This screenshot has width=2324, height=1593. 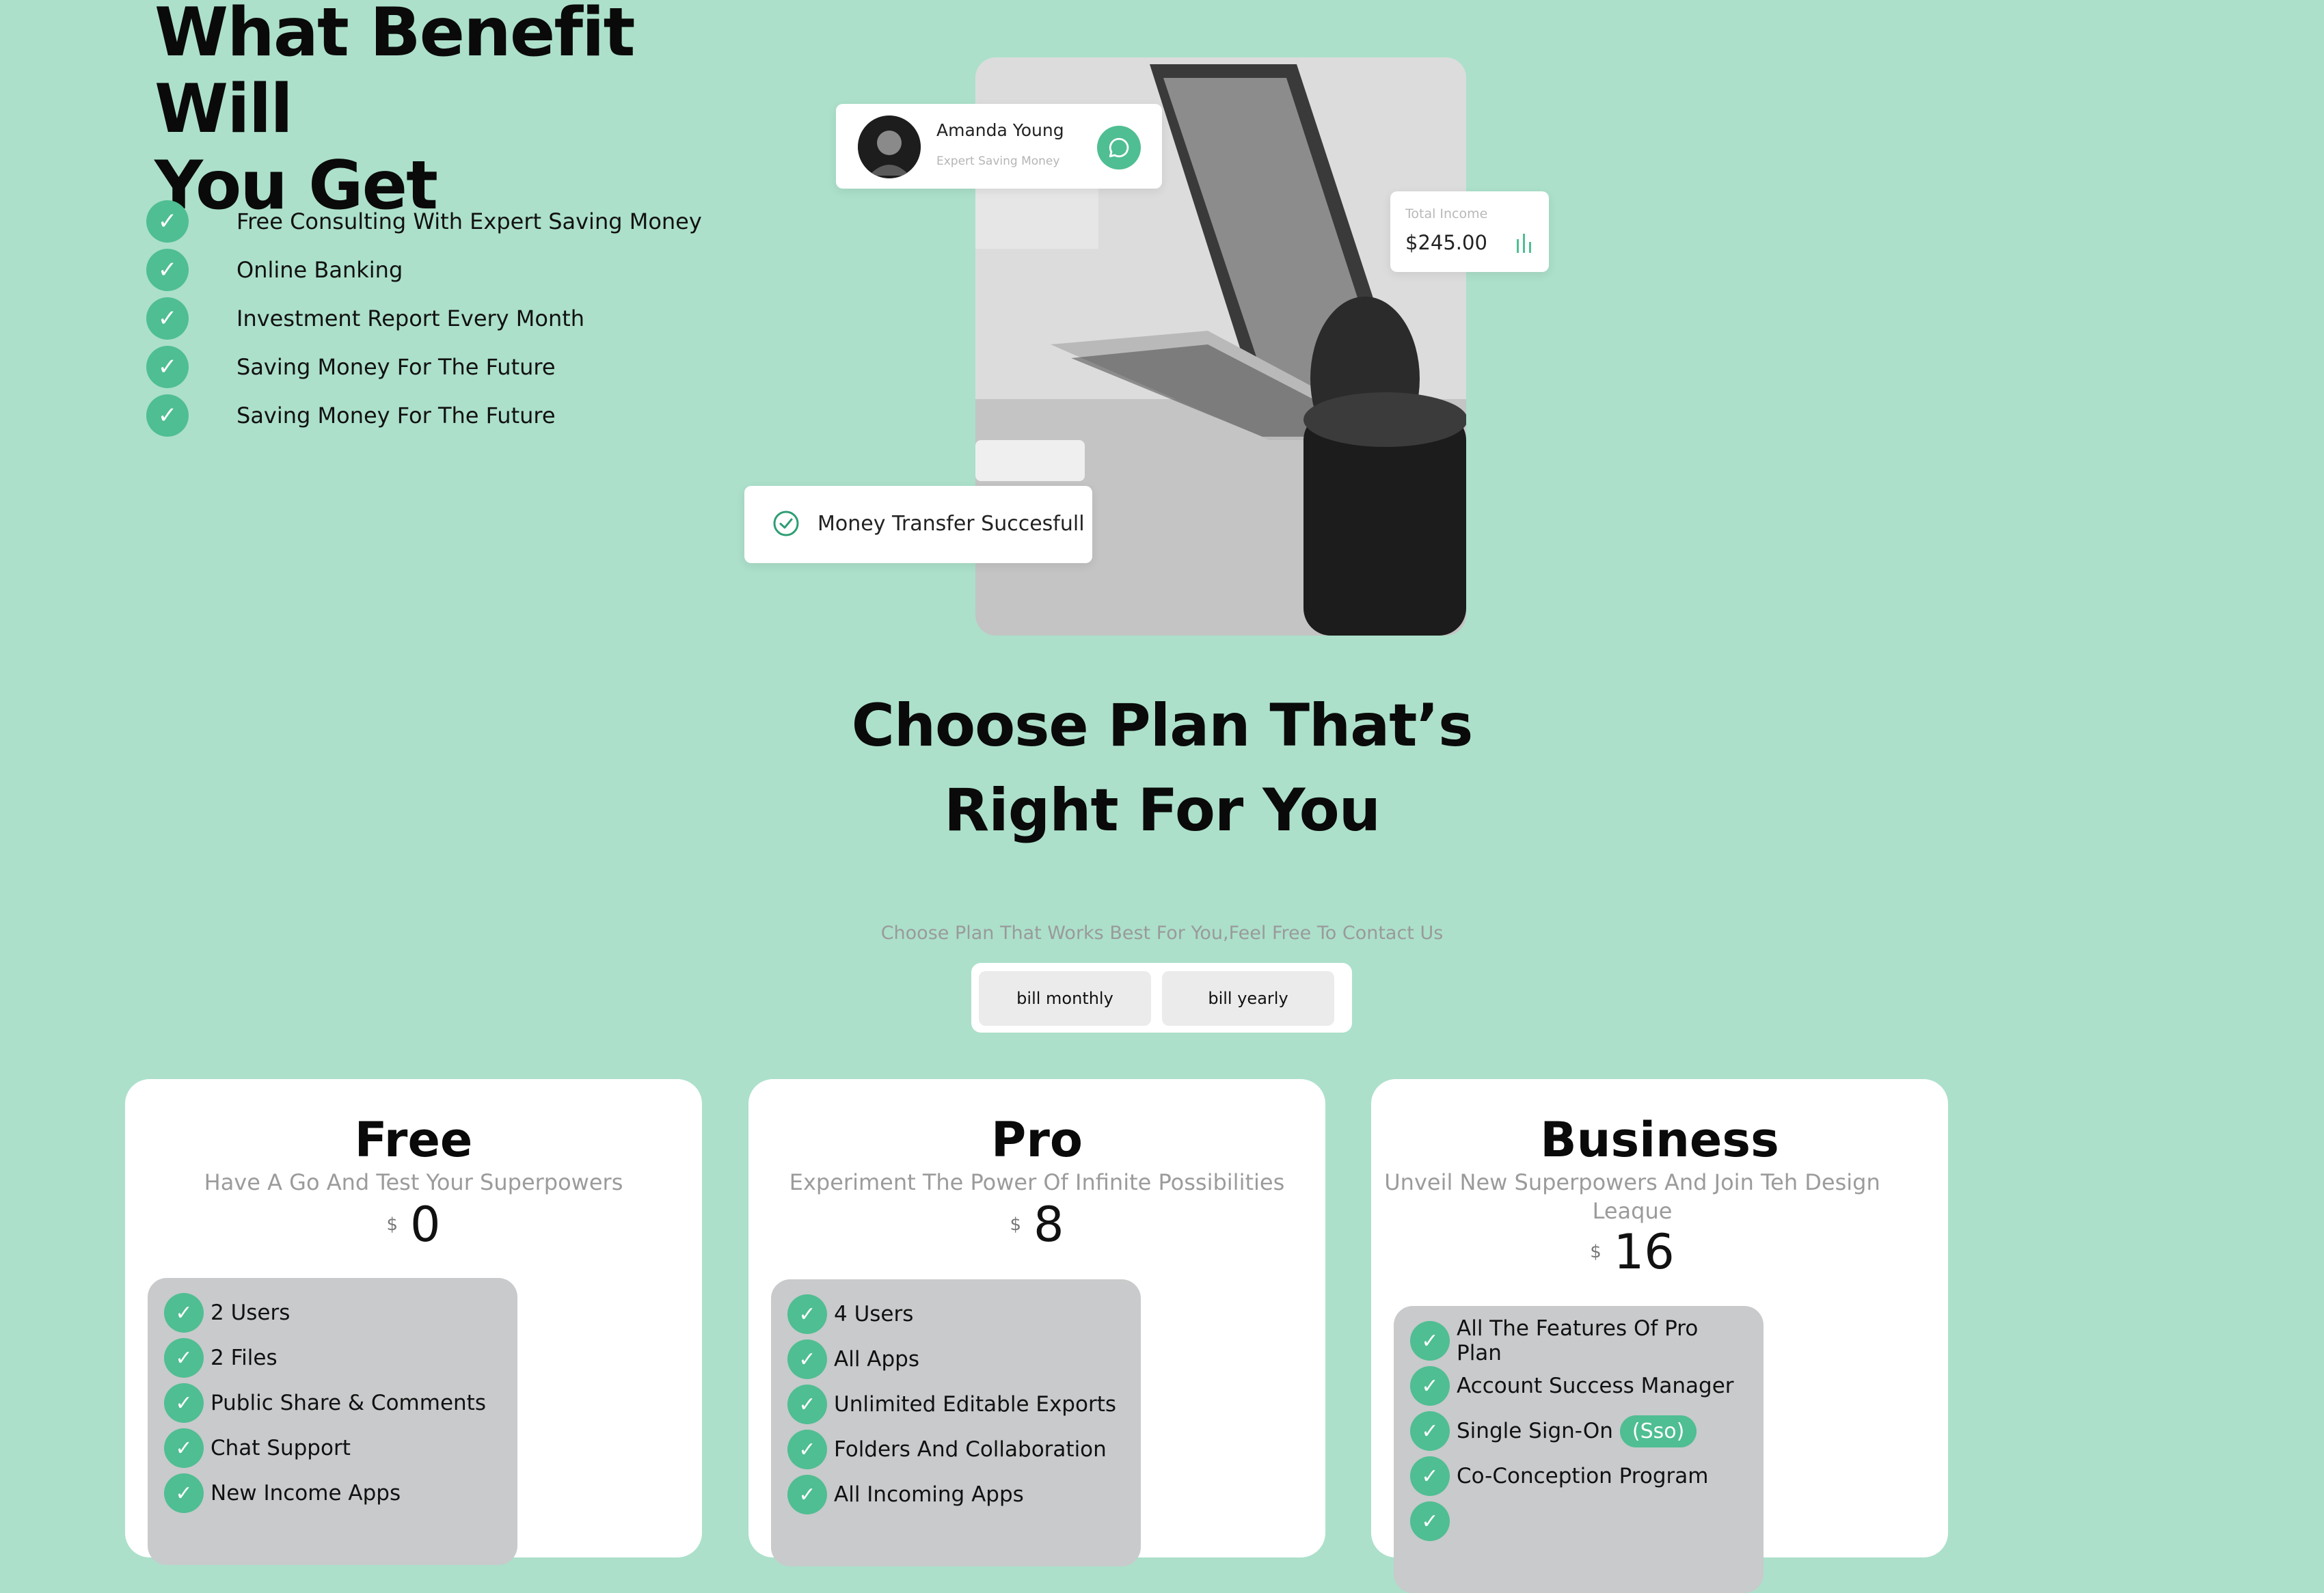 I want to click on bar-chart-icon, so click(x=1524, y=243).